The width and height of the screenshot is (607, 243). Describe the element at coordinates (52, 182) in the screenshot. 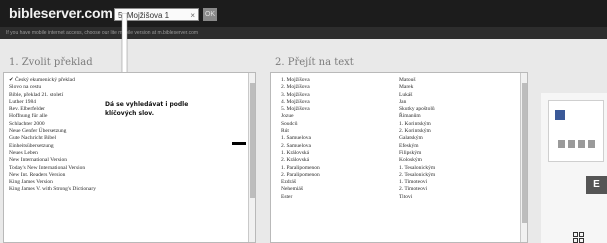

I see `translation-item: King James Version` at that location.